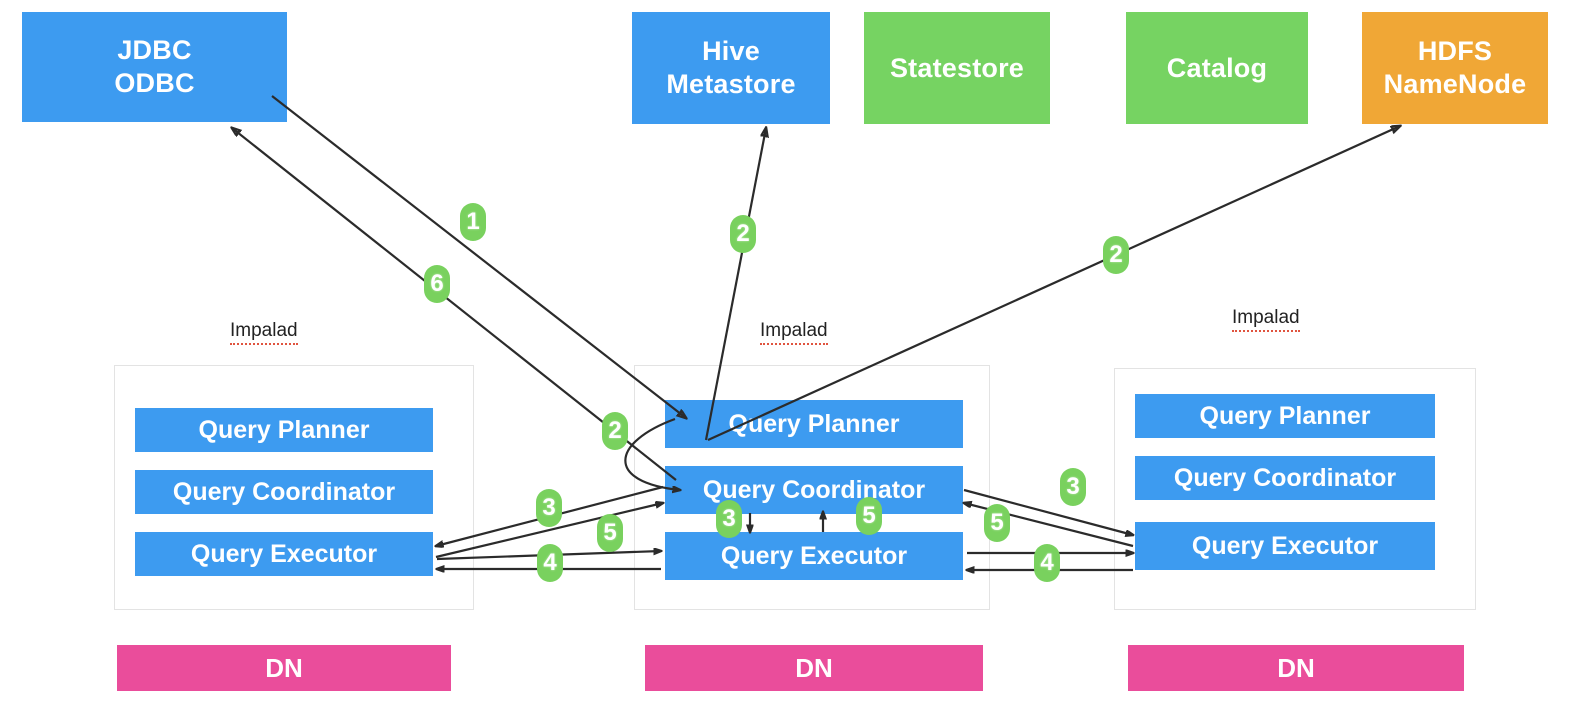 Image resolution: width=1596 pixels, height=720 pixels. I want to click on query-planner-center-label: Query Planner, so click(814, 423).